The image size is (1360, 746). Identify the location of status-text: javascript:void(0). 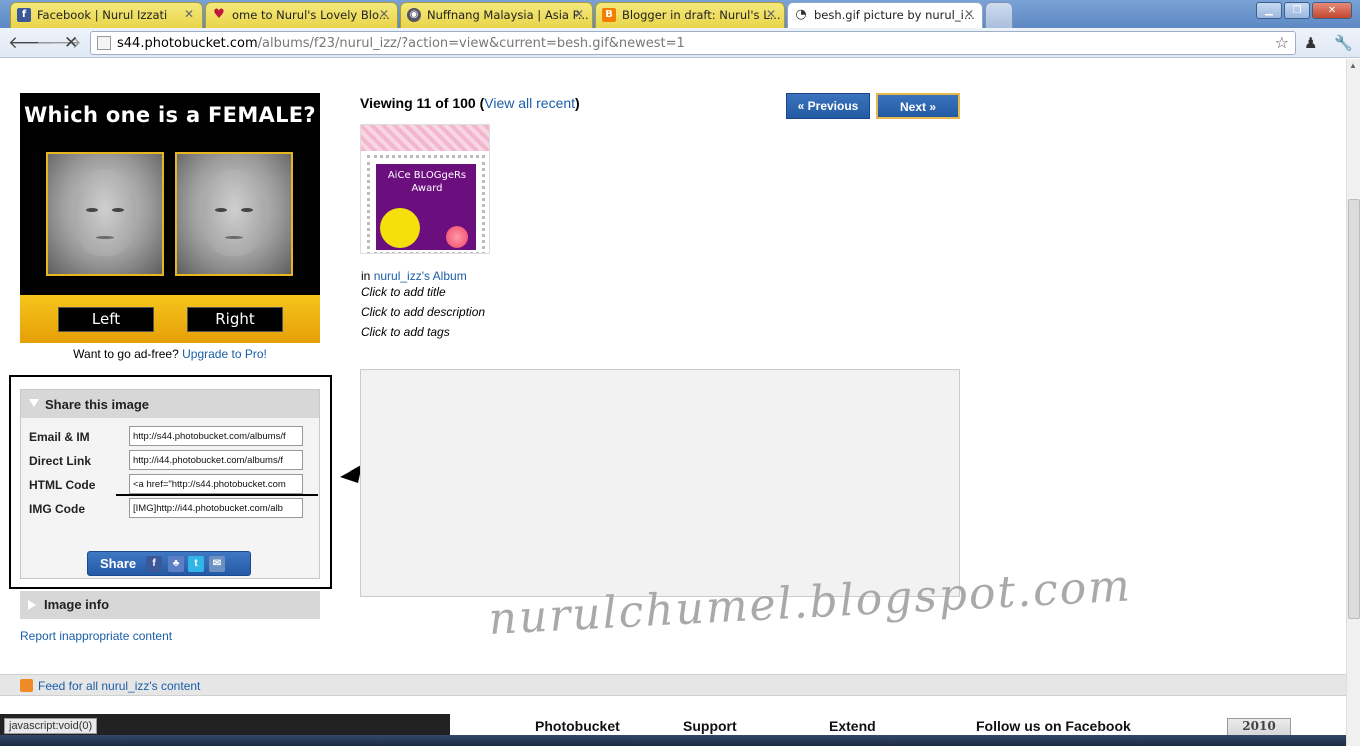
(51, 726).